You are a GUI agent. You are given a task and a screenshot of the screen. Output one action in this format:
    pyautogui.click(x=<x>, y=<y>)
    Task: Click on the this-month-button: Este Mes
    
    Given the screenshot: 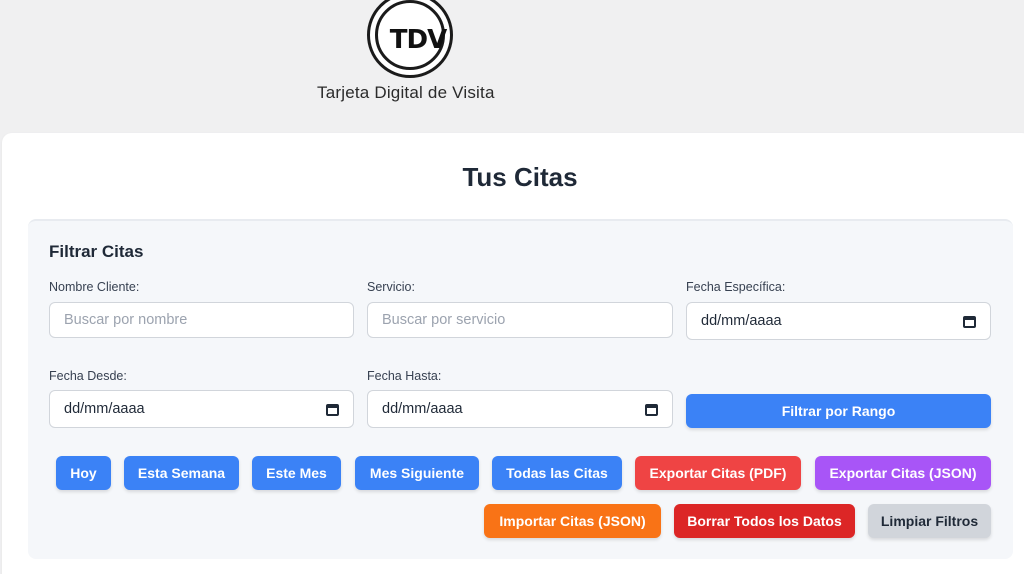 What is the action you would take?
    pyautogui.click(x=296, y=473)
    